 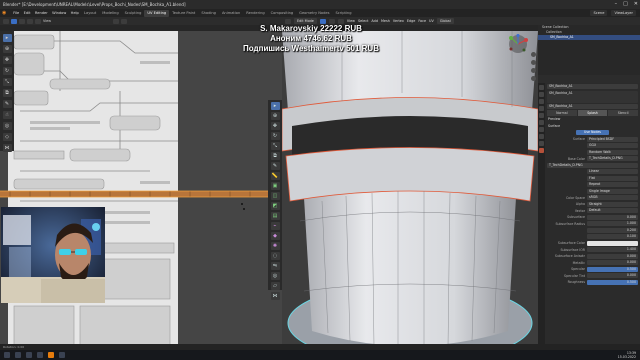 I want to click on sync-selection-icon, so click(x=14, y=21).